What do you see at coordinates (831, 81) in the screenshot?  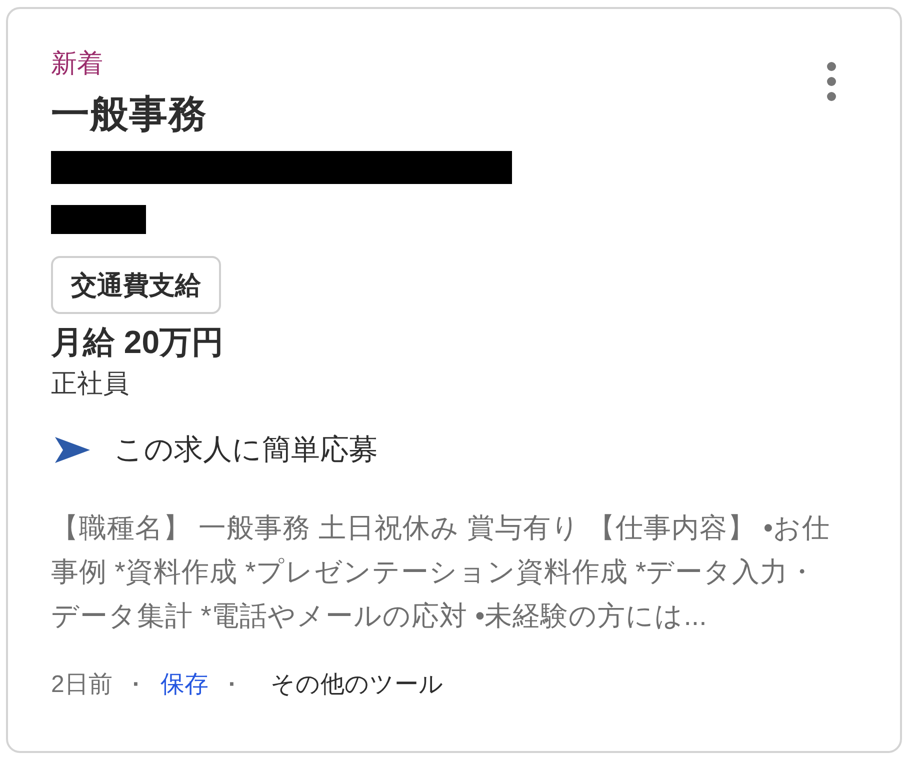 I see `more-options-icon` at bounding box center [831, 81].